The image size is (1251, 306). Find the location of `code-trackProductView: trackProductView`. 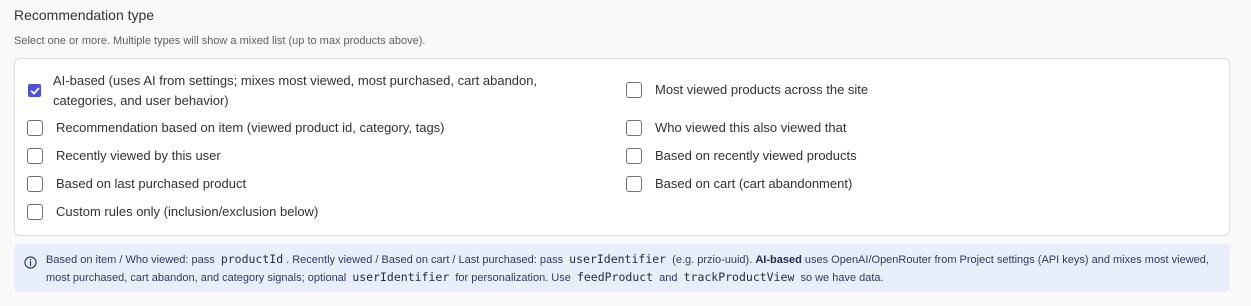

code-trackProductView: trackProductView is located at coordinates (739, 277).